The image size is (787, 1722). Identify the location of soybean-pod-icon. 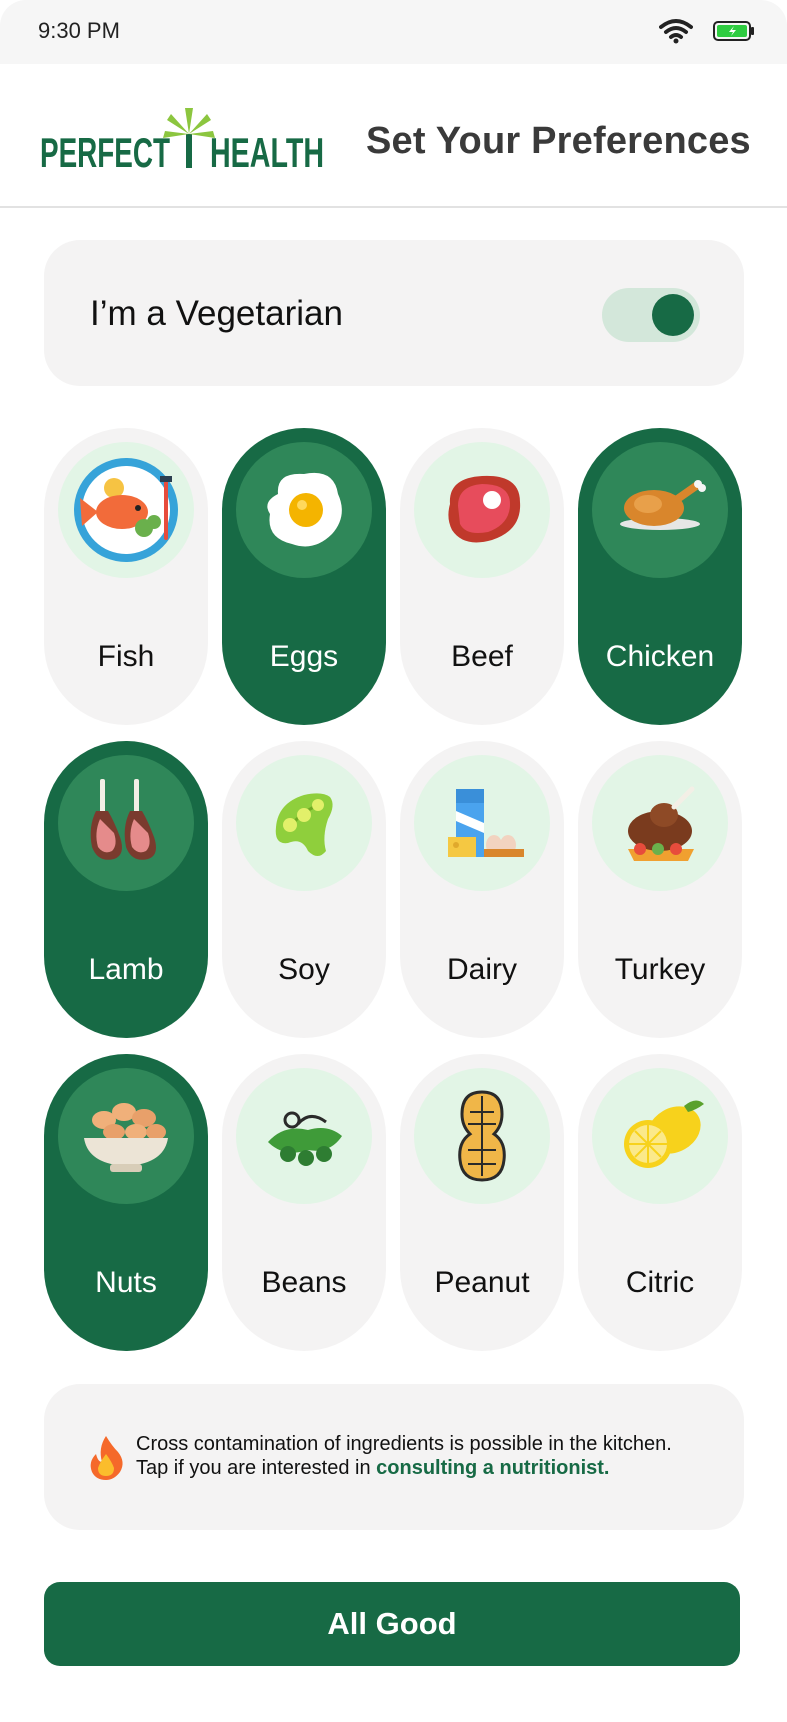
(304, 823).